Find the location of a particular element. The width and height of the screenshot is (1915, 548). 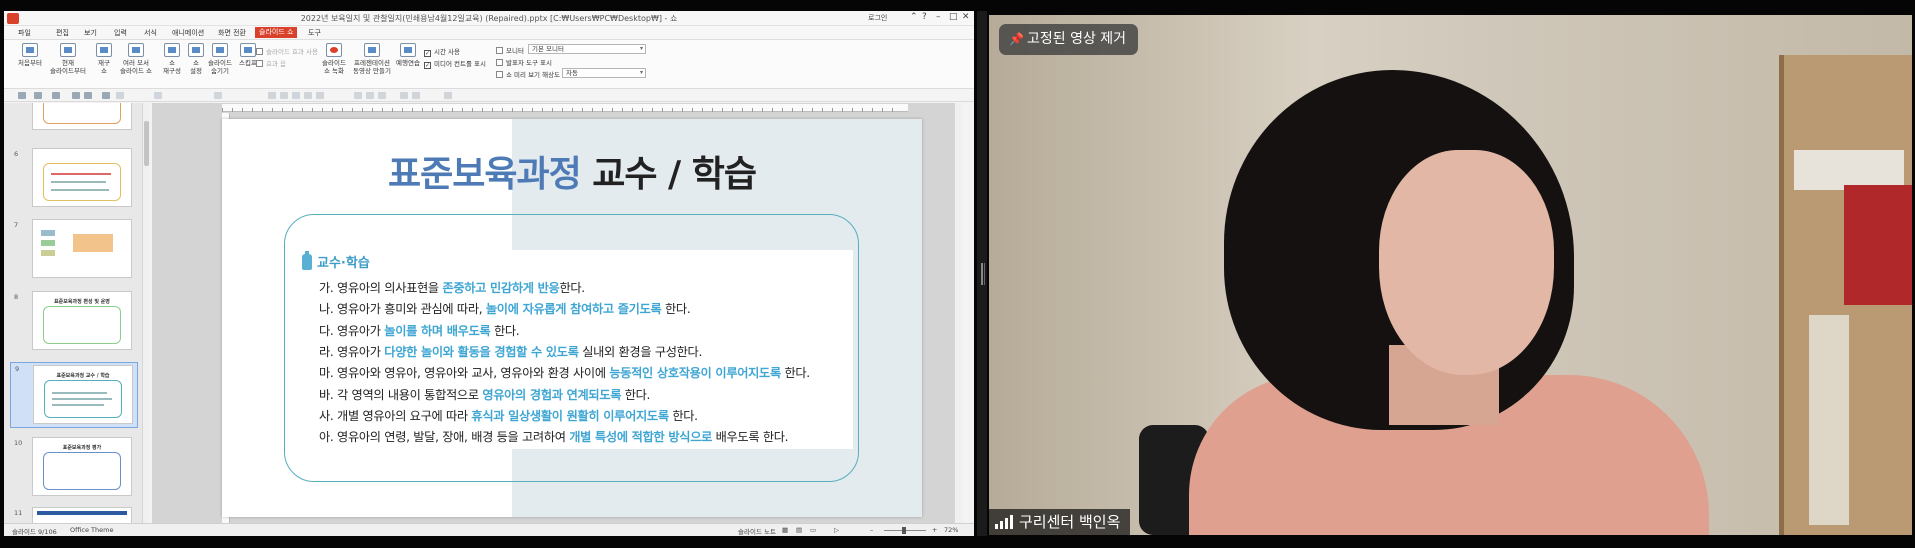

font-size-icon is located at coordinates (218, 95).